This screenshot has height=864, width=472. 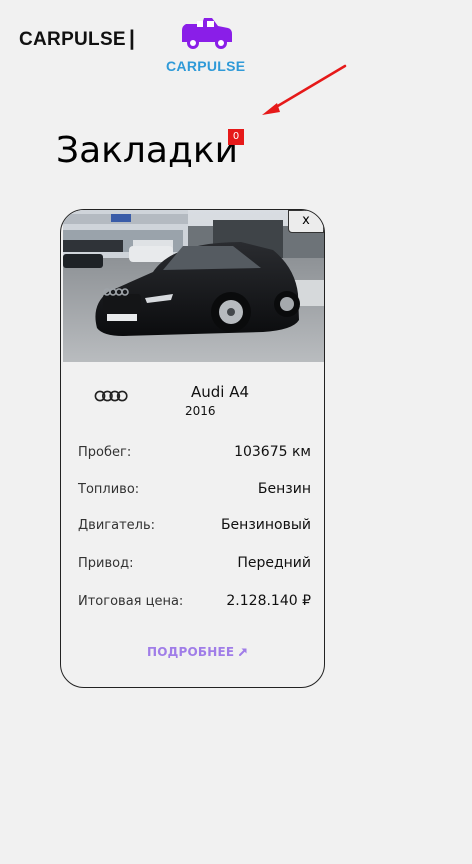 What do you see at coordinates (194, 601) in the screenshot?
I see `spec-row-price: Итоговая цена: 2.128.140 ₽` at bounding box center [194, 601].